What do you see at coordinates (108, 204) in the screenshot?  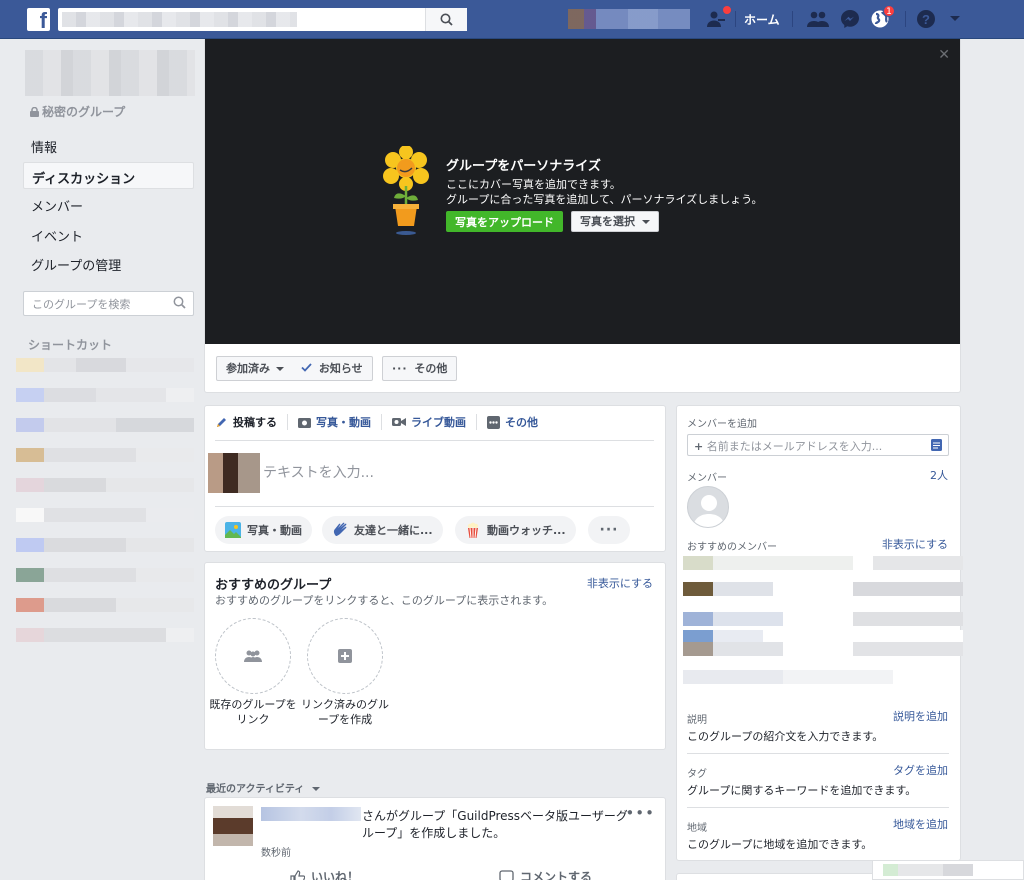 I see `sidebar-item-members: メンバー` at bounding box center [108, 204].